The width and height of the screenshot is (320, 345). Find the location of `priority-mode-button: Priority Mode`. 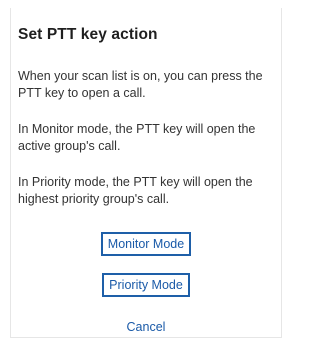

priority-mode-button: Priority Mode is located at coordinates (146, 285).